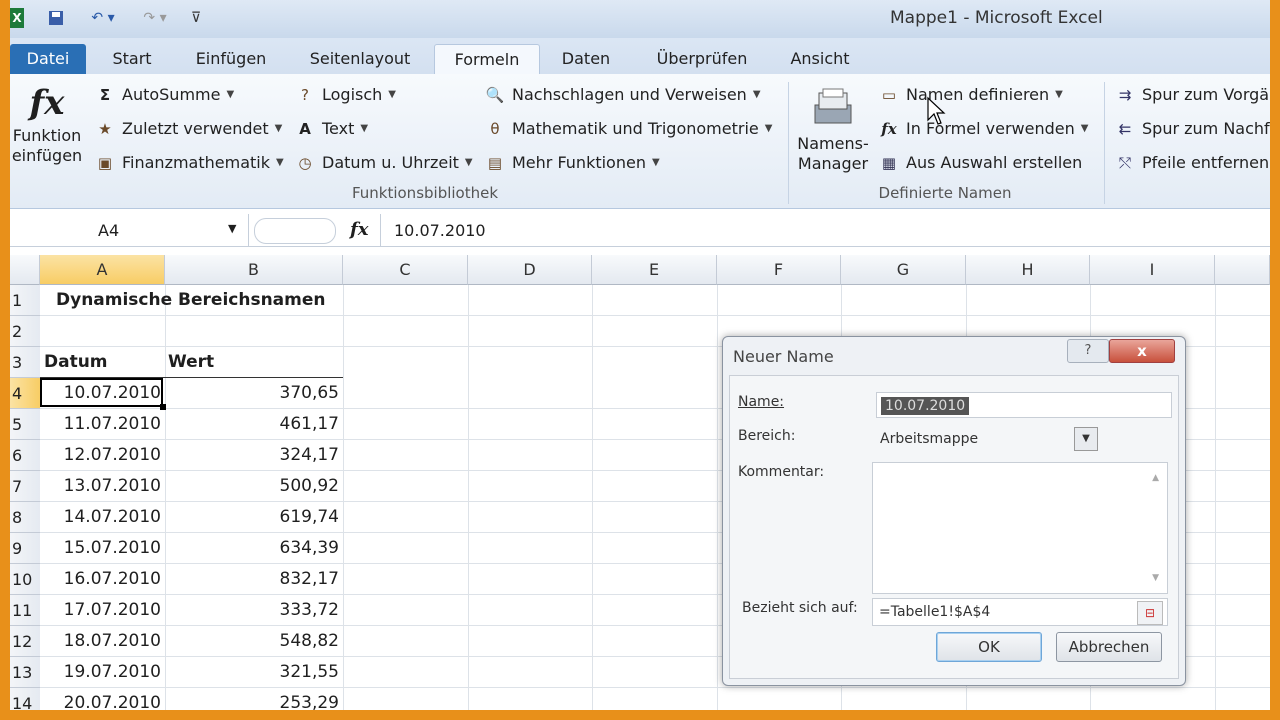  I want to click on math-trig-button: θ Mathematik und Trigonometrie ▼, so click(628, 129).